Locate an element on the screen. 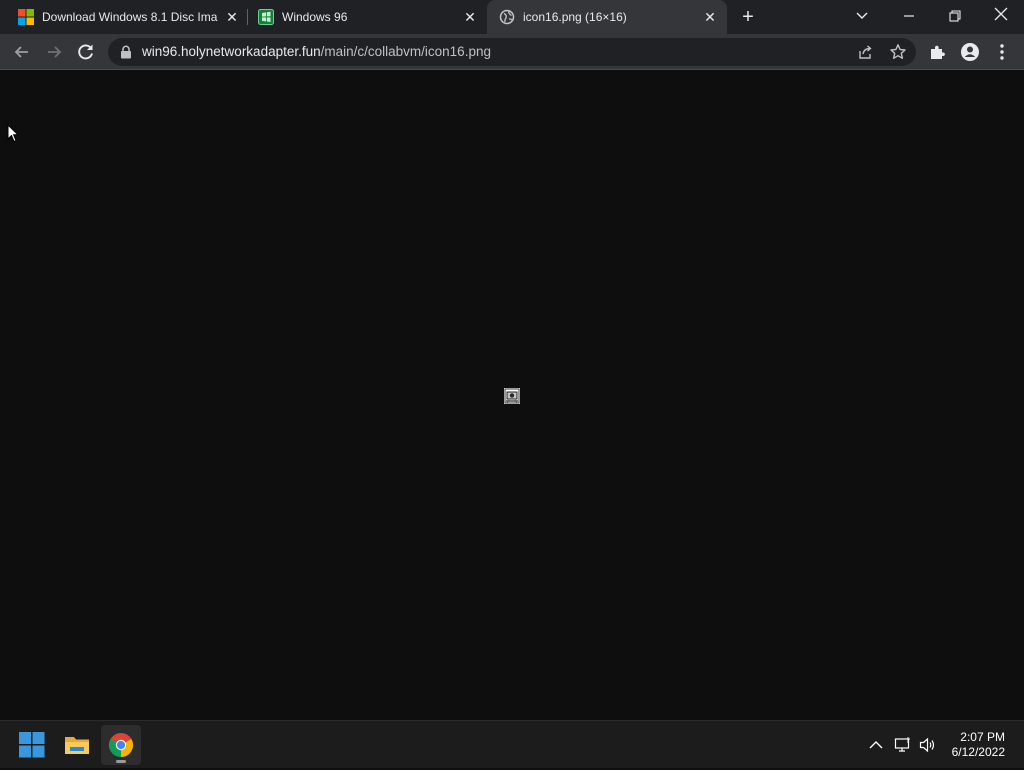  forward-arrow-icon is located at coordinates (55, 52).